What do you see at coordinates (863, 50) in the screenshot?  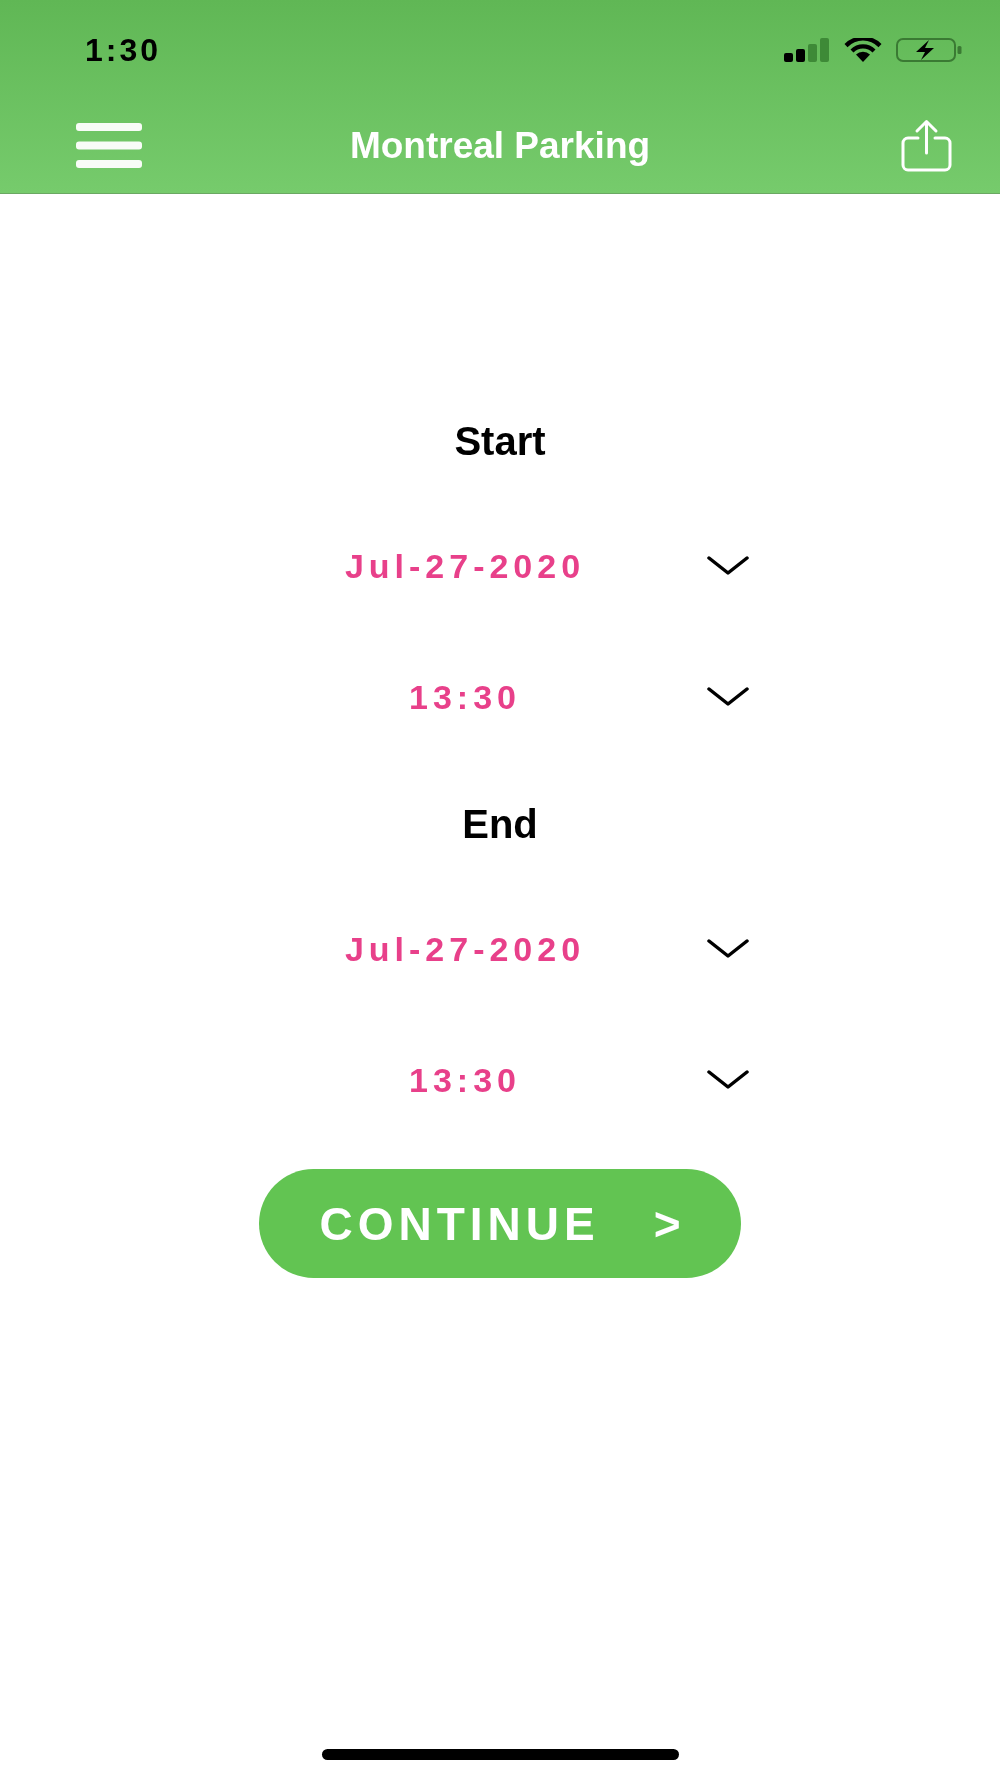 I see `wifi-icon` at bounding box center [863, 50].